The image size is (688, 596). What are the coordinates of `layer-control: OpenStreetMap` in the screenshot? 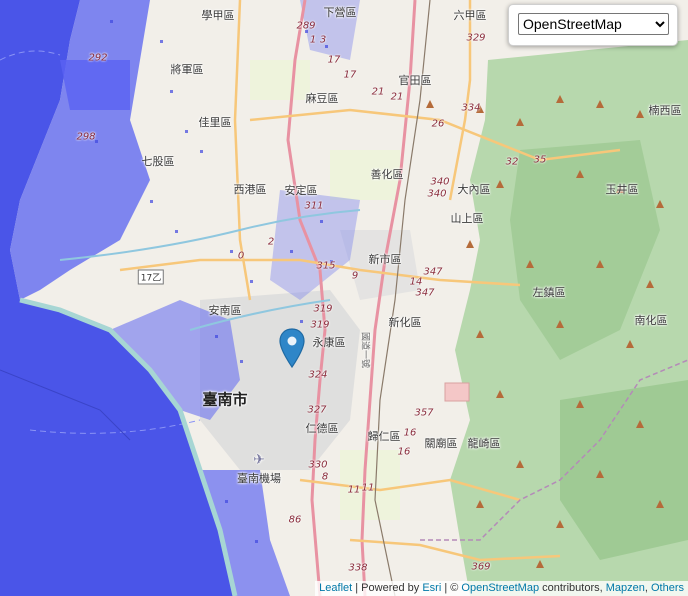 It's located at (593, 25).